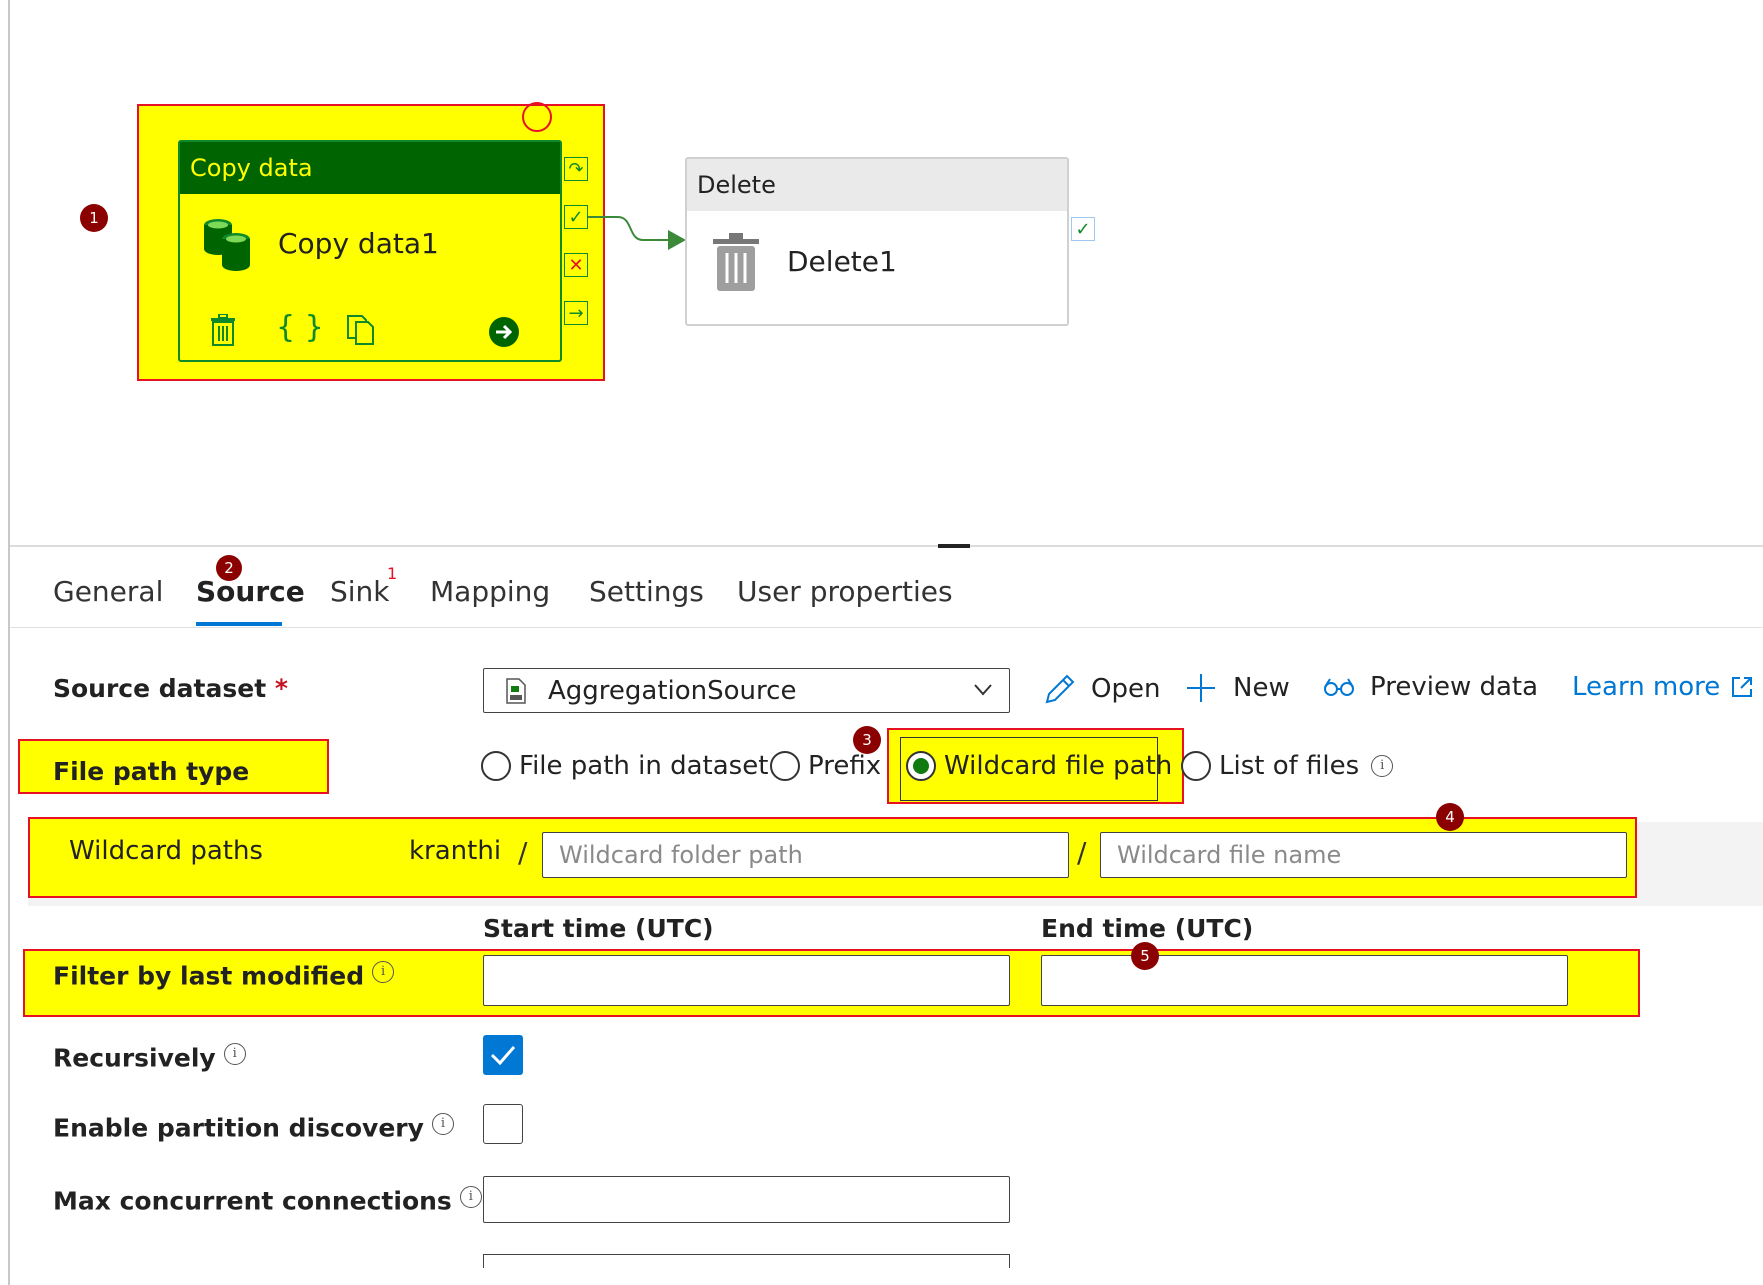  What do you see at coordinates (151, 771) in the screenshot?
I see `file-path-type-label: File path type` at bounding box center [151, 771].